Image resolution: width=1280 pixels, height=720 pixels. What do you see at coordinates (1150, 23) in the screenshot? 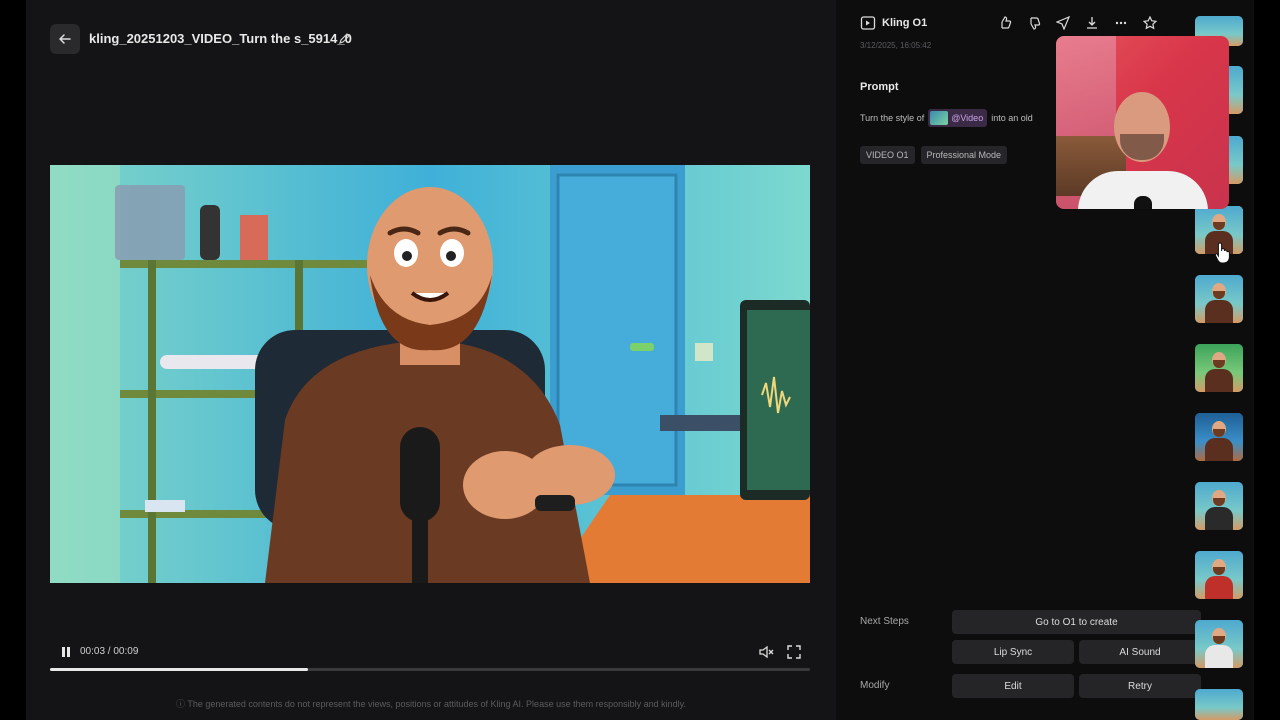
I see `star-icon` at bounding box center [1150, 23].